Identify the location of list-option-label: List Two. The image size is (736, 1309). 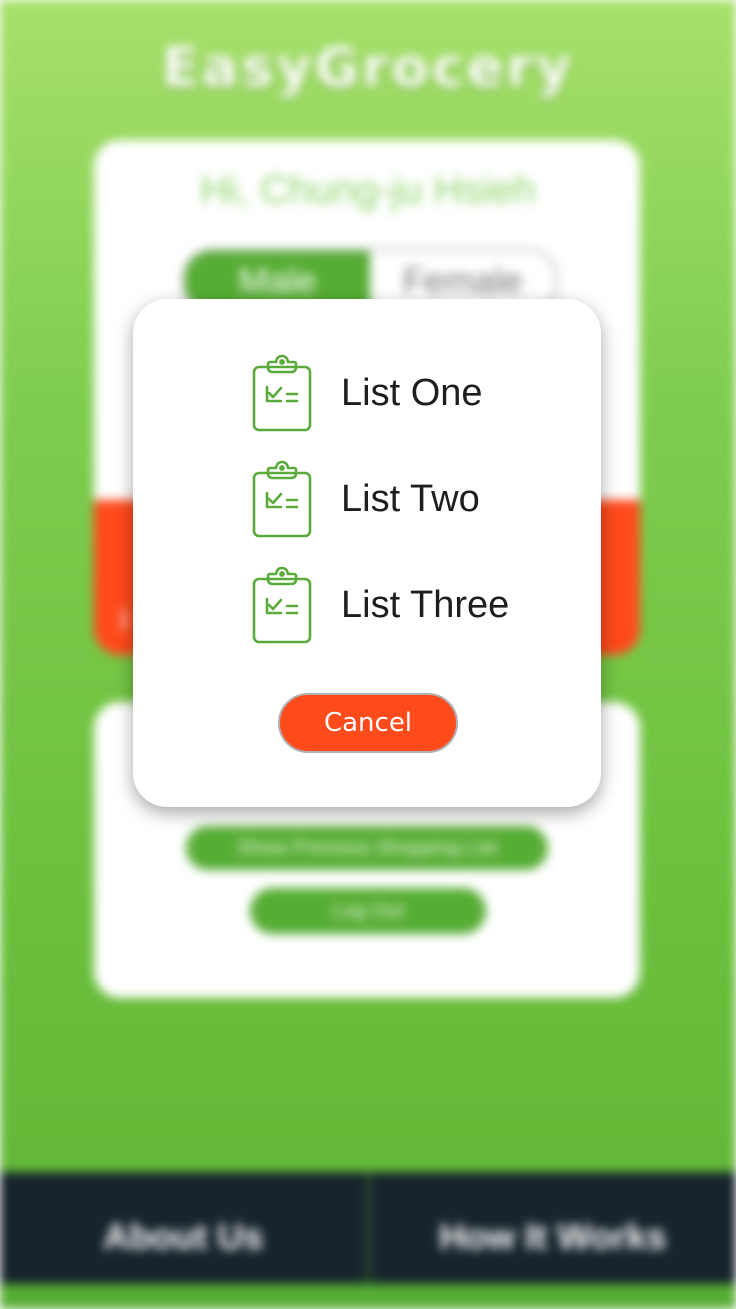
(410, 498).